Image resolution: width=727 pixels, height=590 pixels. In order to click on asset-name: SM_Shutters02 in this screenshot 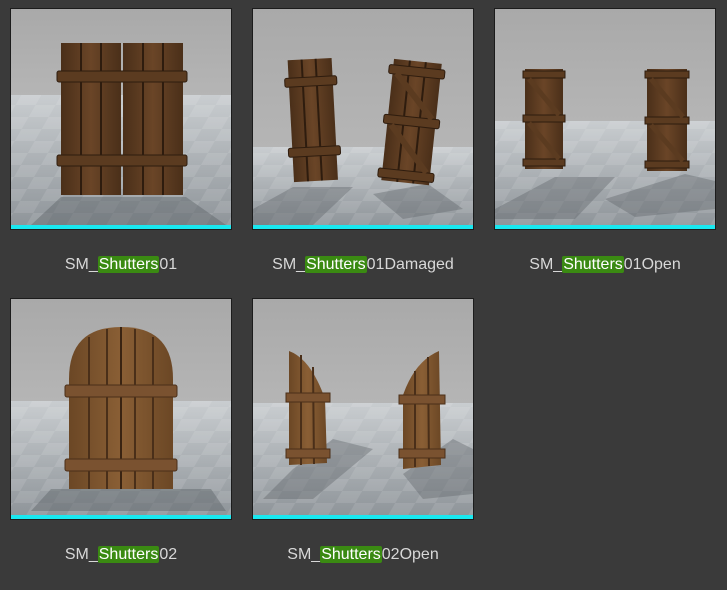, I will do `click(121, 554)`.